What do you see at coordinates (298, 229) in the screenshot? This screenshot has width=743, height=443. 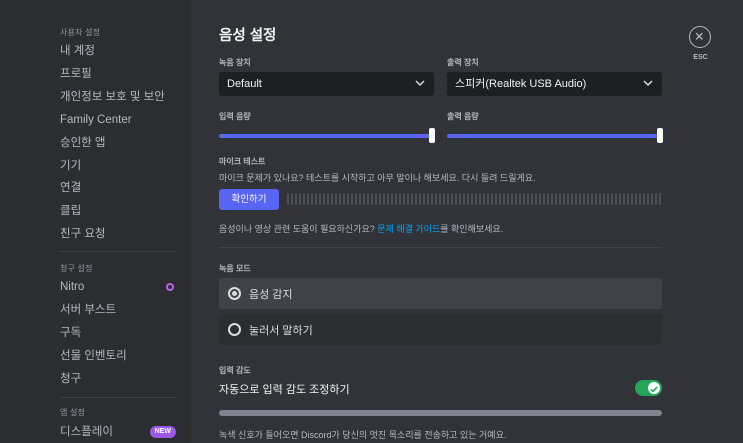 I see `help-prefix: 음성이나 영상 관련 도움이 필요하신가요?` at bounding box center [298, 229].